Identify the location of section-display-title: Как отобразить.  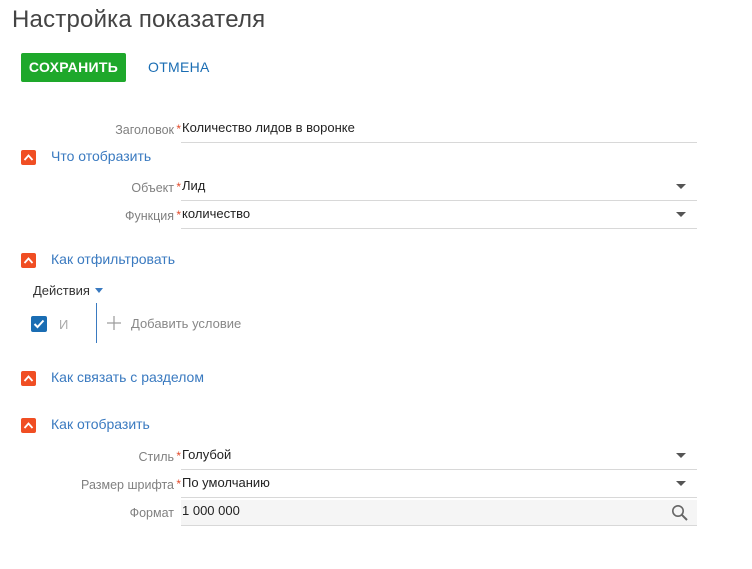
(100, 424).